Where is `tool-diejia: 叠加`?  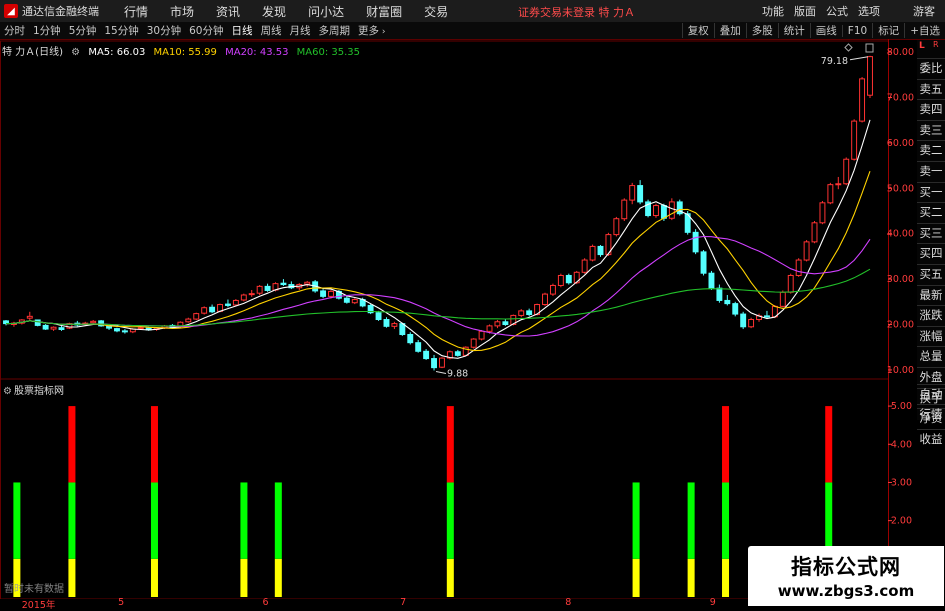
tool-diejia: 叠加 is located at coordinates (729, 30).